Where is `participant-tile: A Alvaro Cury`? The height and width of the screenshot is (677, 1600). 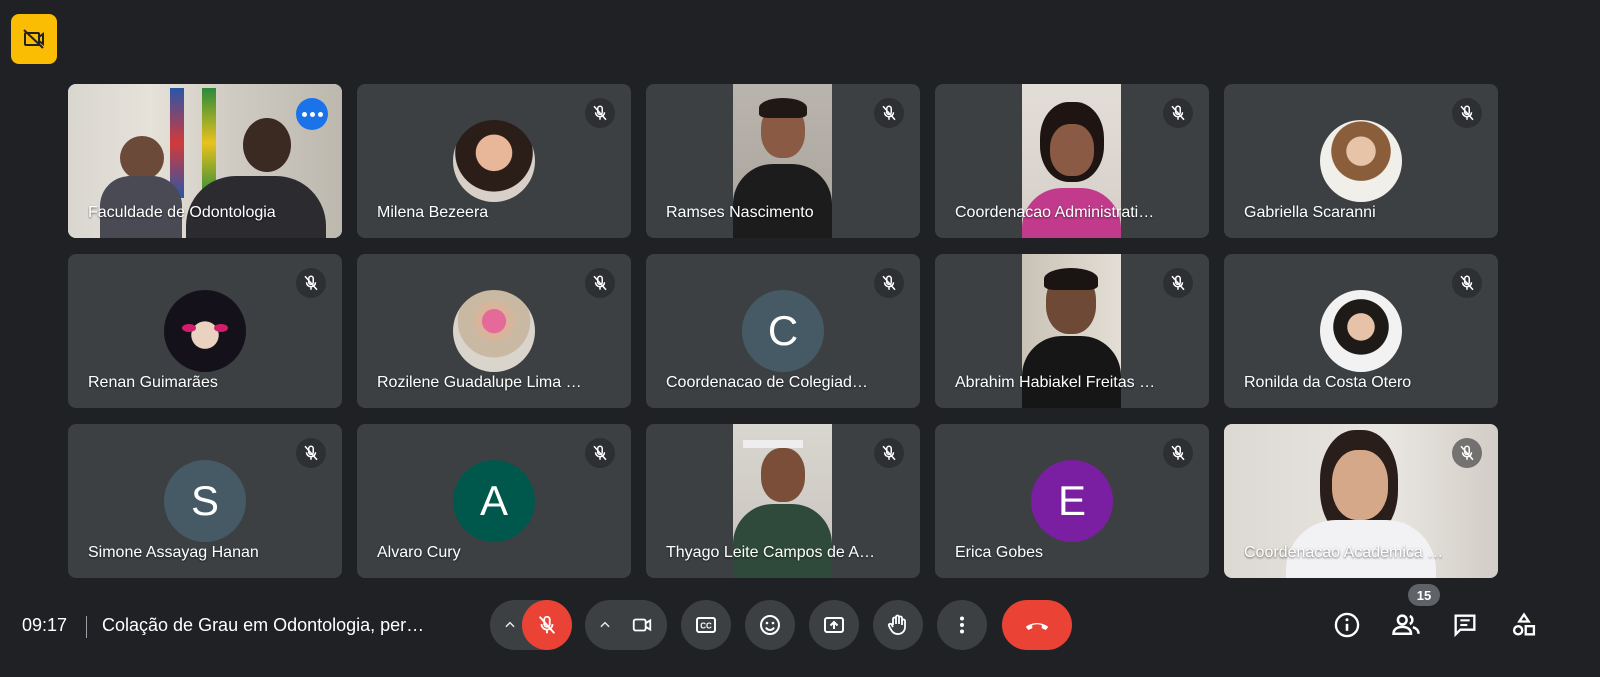 participant-tile: A Alvaro Cury is located at coordinates (494, 501).